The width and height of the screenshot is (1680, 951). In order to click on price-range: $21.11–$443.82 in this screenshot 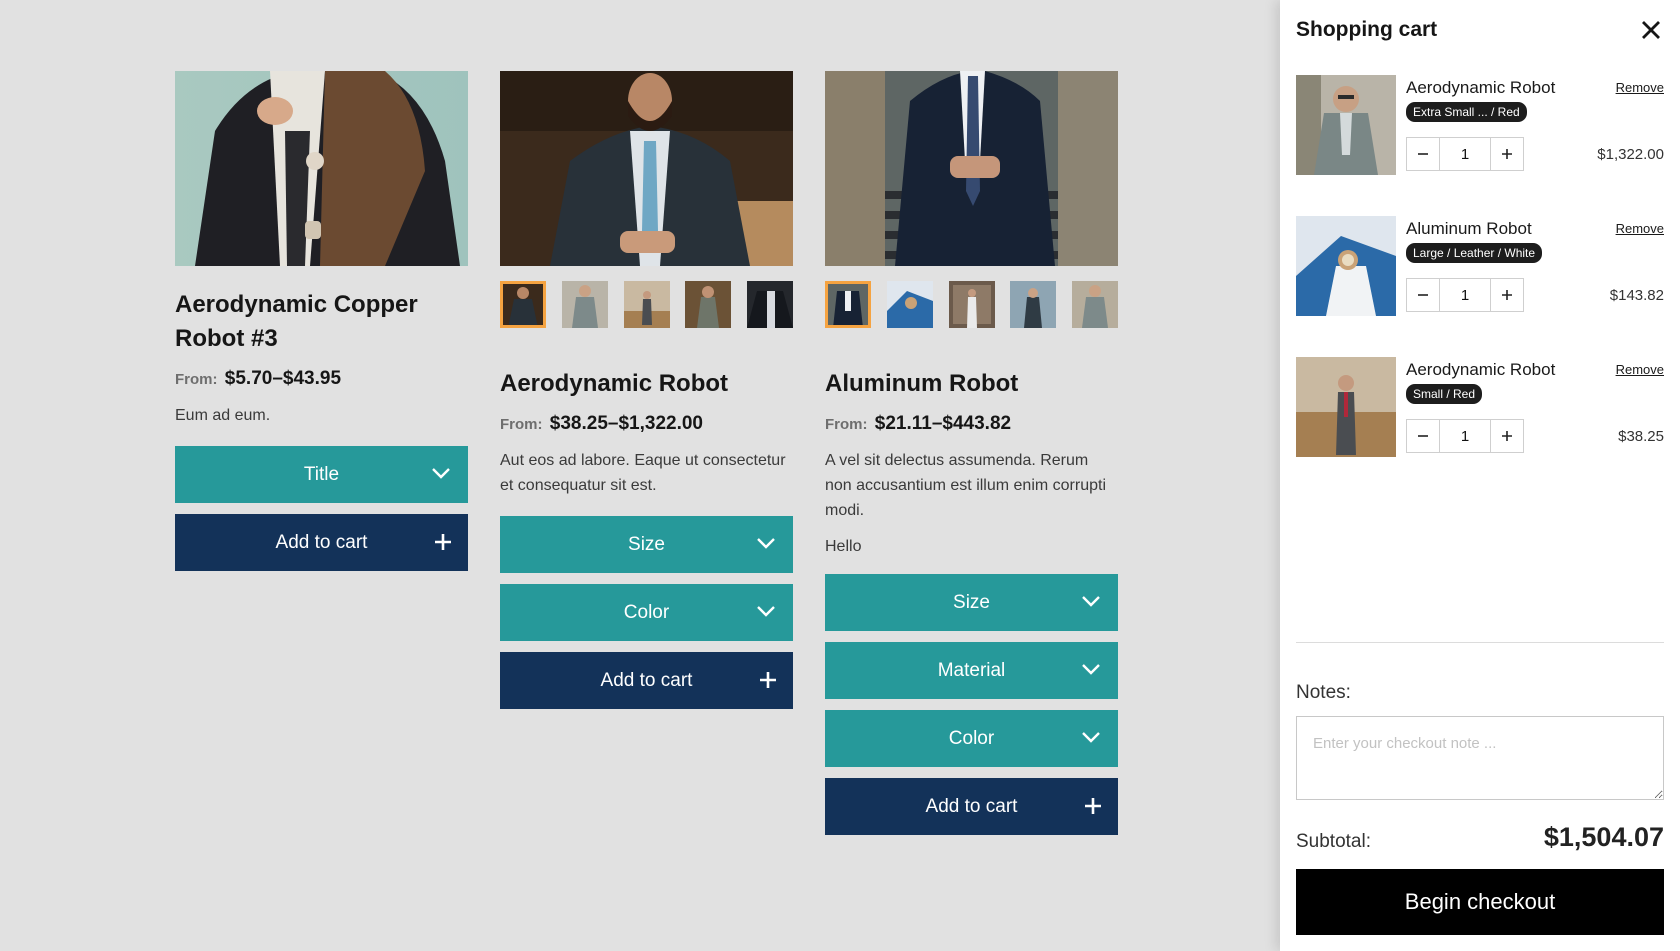, I will do `click(943, 423)`.